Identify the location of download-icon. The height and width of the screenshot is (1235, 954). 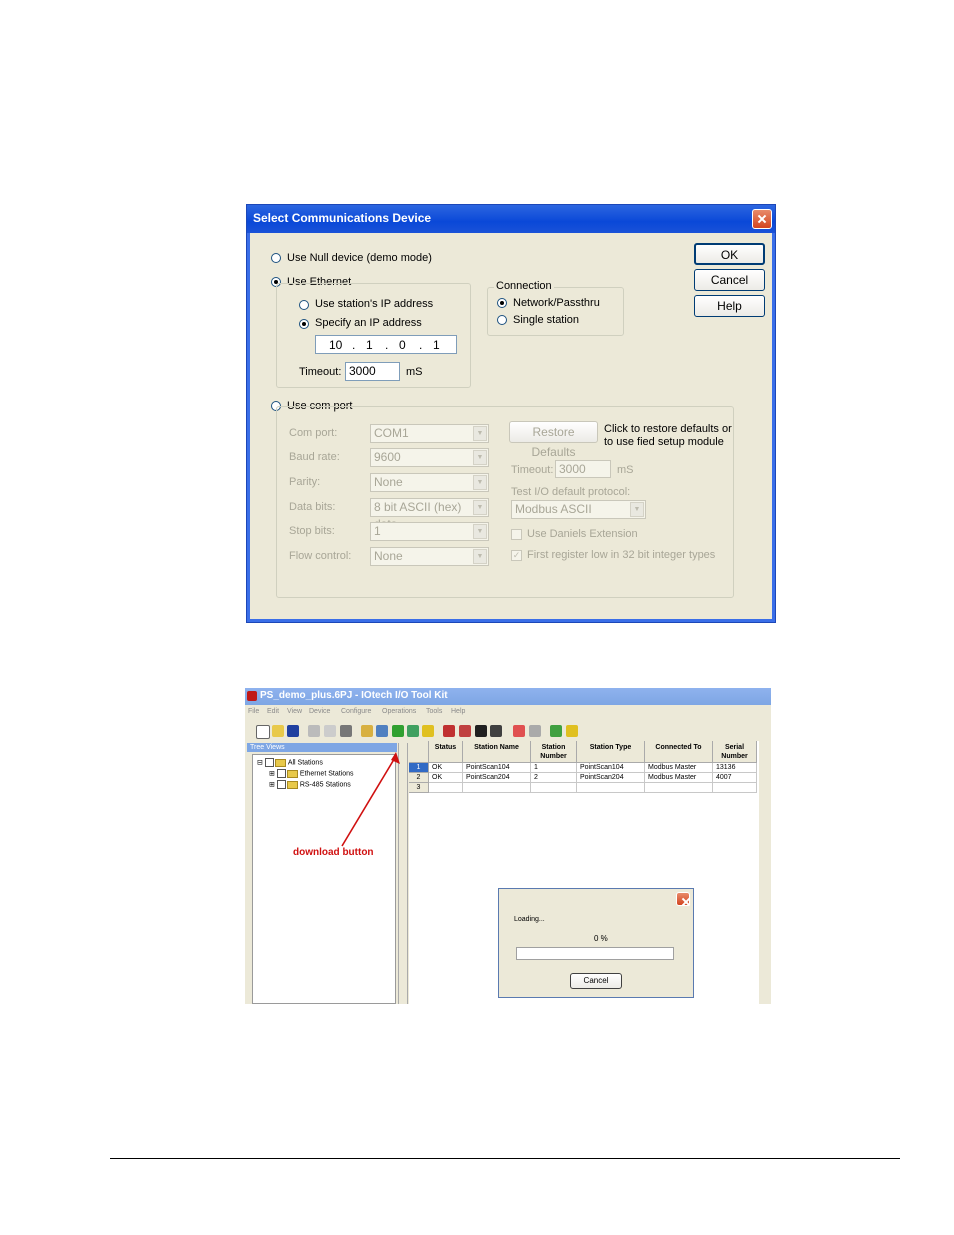
(398, 731).